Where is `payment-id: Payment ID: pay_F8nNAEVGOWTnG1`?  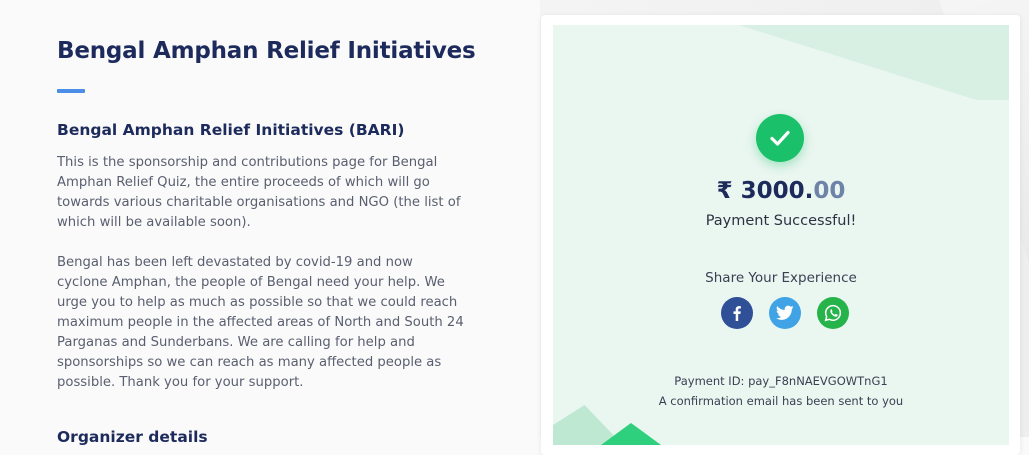
payment-id: Payment ID: pay_F8nNAEVGOWTnG1 is located at coordinates (781, 381).